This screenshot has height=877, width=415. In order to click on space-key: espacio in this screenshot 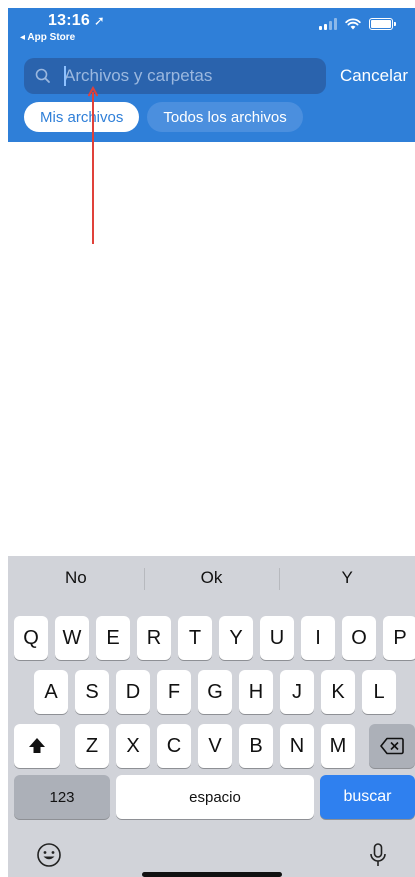, I will do `click(215, 797)`.